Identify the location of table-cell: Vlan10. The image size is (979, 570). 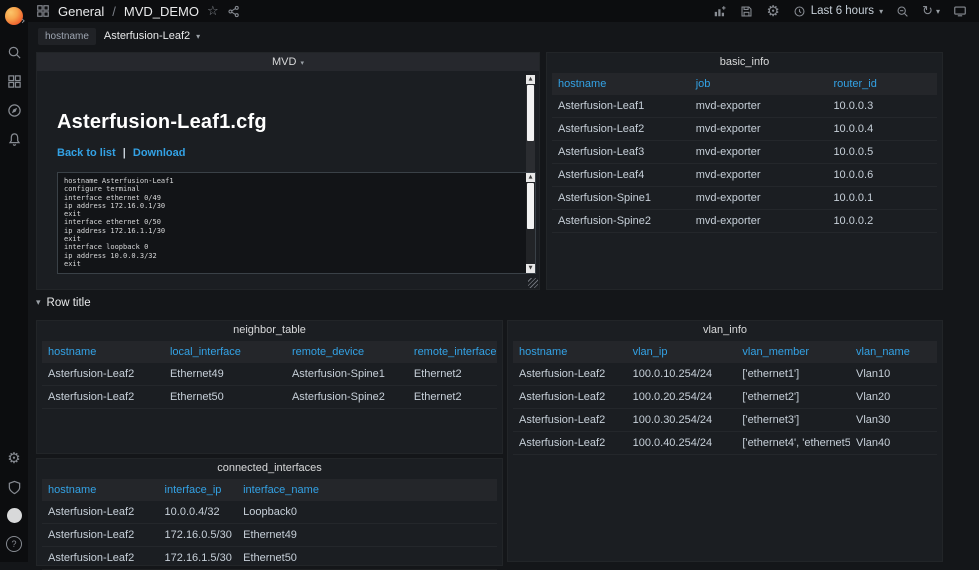
(893, 374).